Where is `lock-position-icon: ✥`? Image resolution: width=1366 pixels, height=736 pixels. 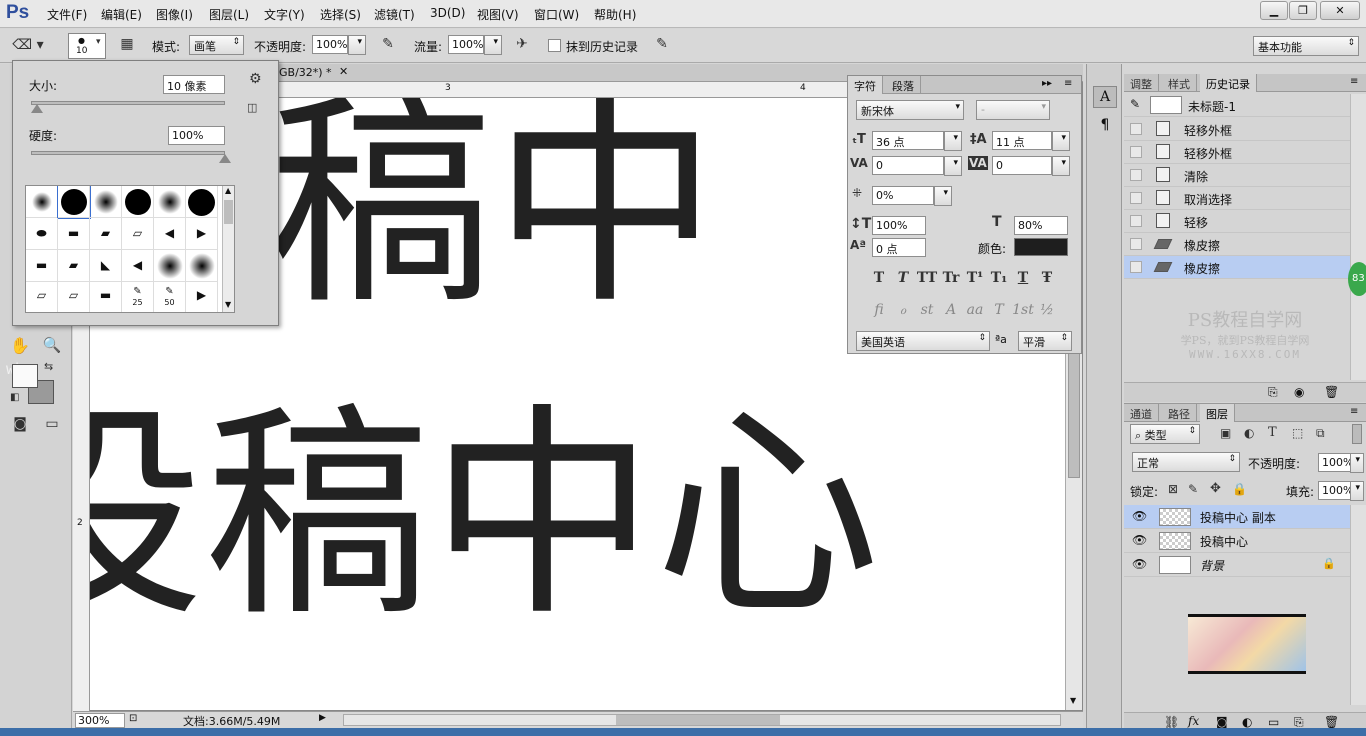 lock-position-icon: ✥ is located at coordinates (1215, 488).